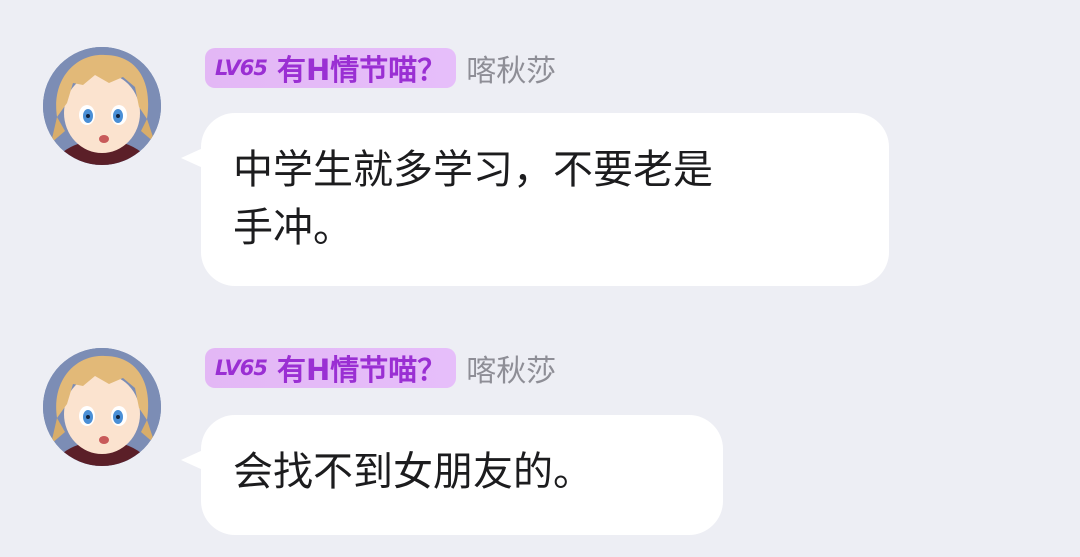  I want to click on message-text-line: 手冲。, so click(293, 228).